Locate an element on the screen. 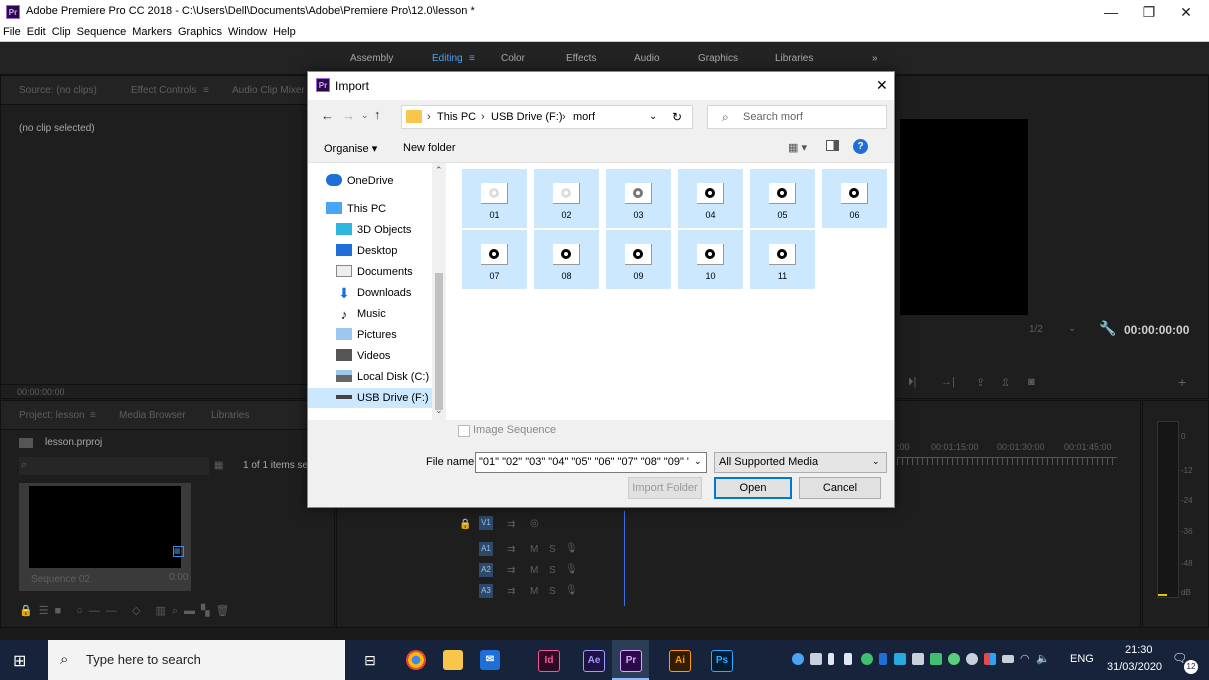  dialog-close-icon: ✕ is located at coordinates (882, 85).